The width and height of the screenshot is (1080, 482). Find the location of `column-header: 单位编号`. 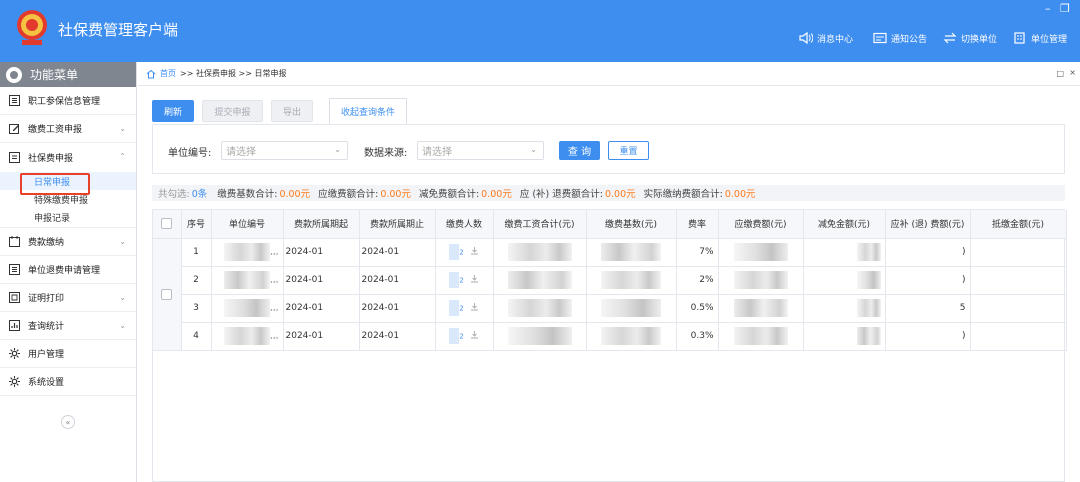

column-header: 单位编号 is located at coordinates (247, 224).